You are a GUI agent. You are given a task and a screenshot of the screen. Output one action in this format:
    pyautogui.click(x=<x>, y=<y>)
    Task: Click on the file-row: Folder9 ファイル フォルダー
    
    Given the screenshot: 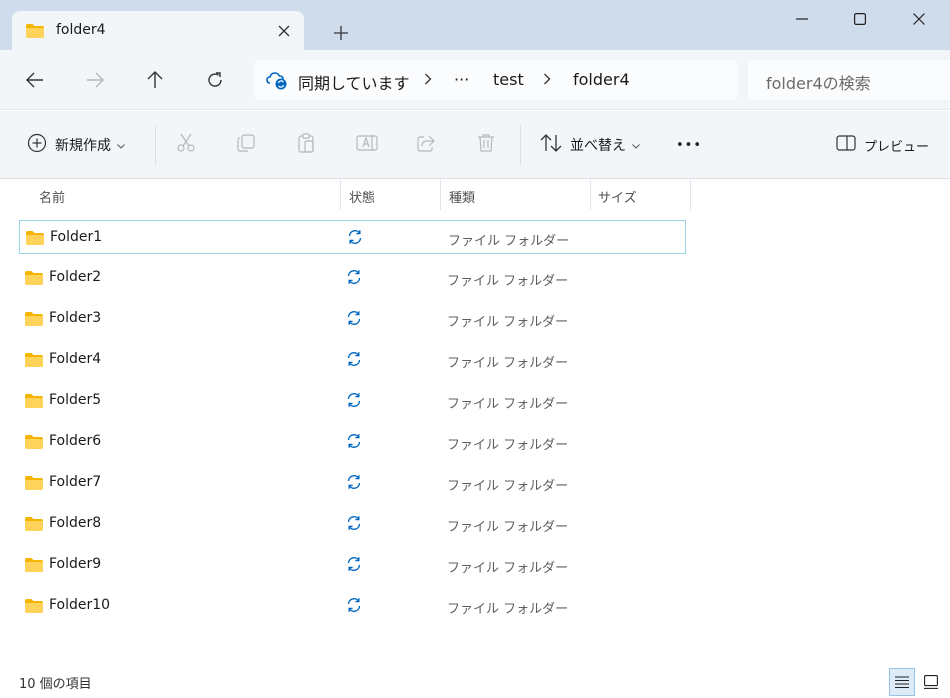 What is the action you would take?
    pyautogui.click(x=352, y=565)
    